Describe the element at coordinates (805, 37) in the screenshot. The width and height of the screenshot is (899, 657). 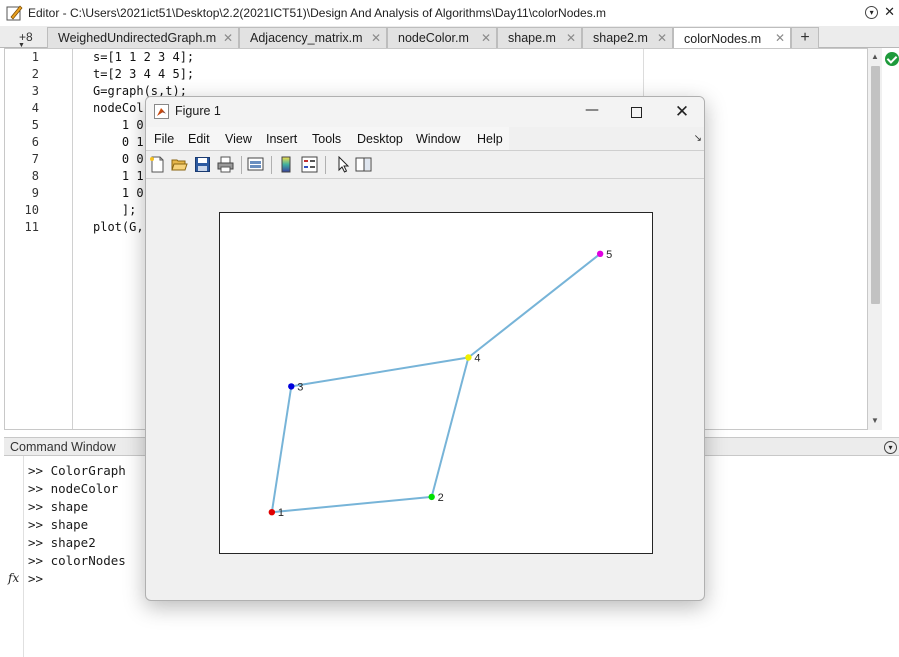
I see `add-tab-button: +` at that location.